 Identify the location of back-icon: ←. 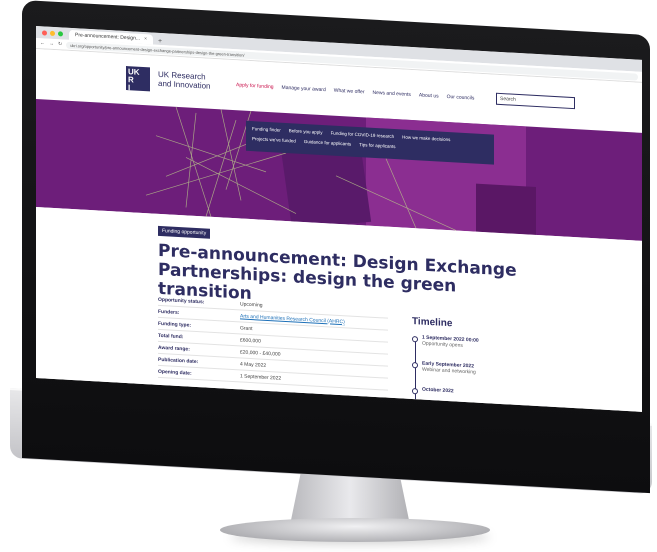
(42, 43).